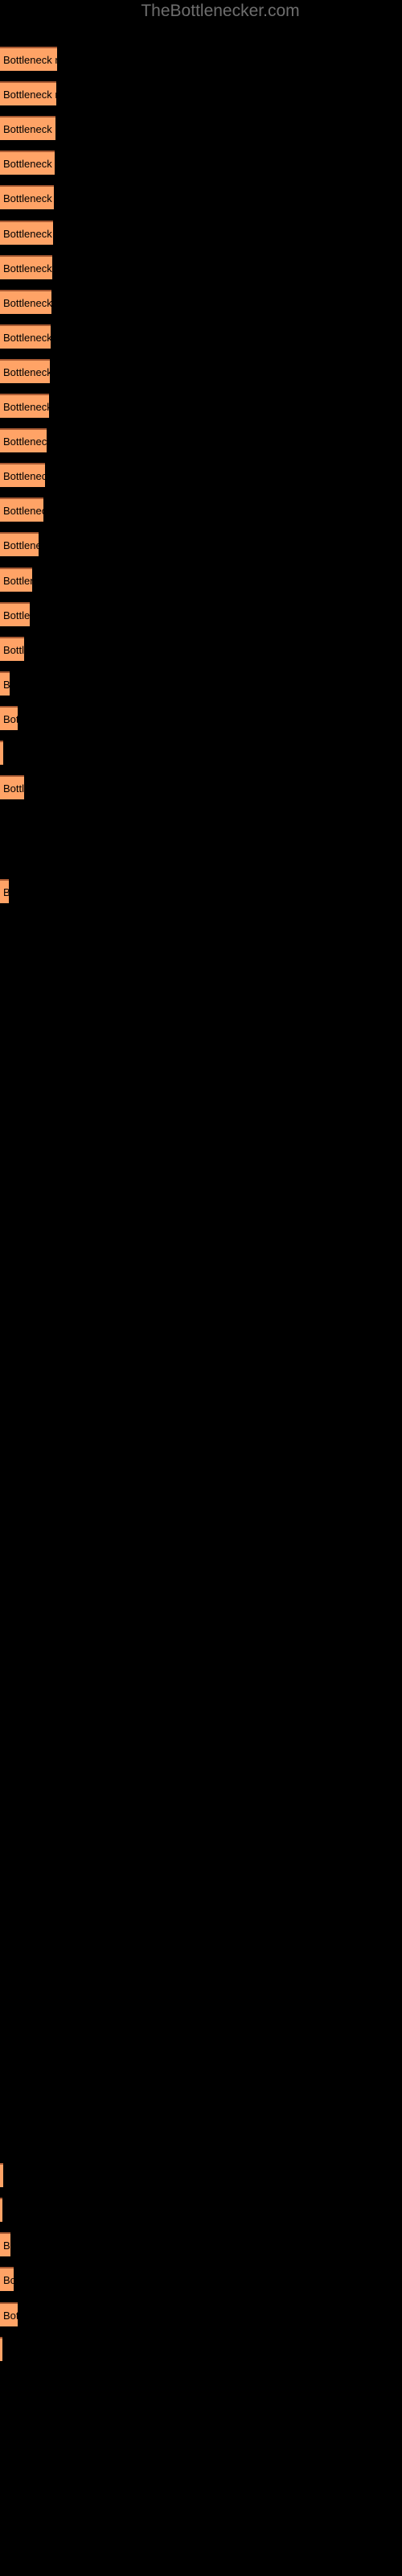  I want to click on bar-13: Bottleneck result, so click(22, 475).